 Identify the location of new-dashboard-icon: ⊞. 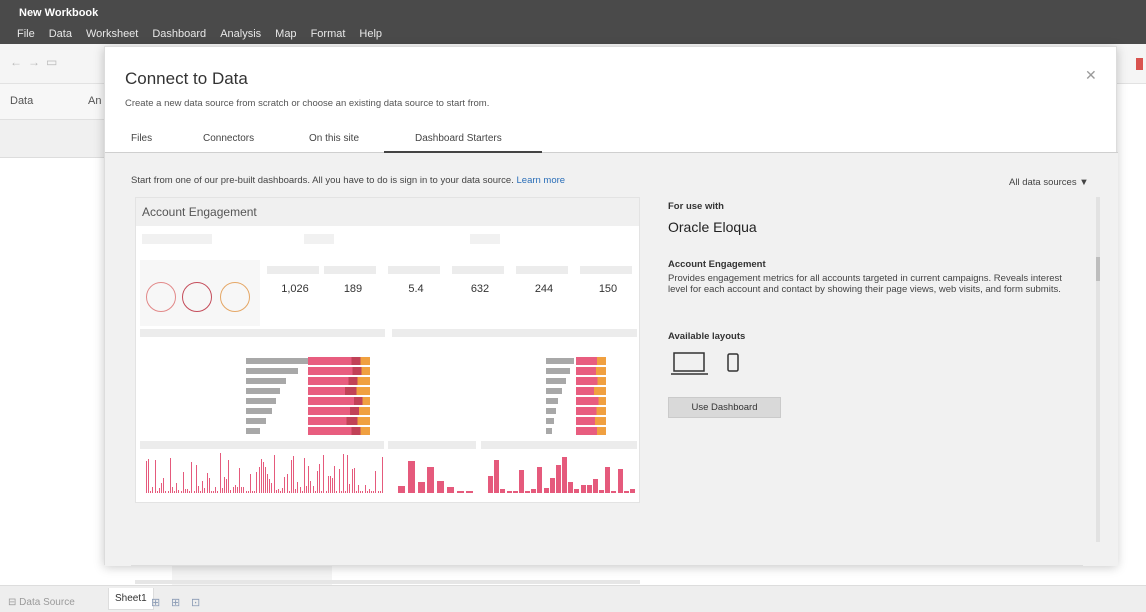
(175, 602).